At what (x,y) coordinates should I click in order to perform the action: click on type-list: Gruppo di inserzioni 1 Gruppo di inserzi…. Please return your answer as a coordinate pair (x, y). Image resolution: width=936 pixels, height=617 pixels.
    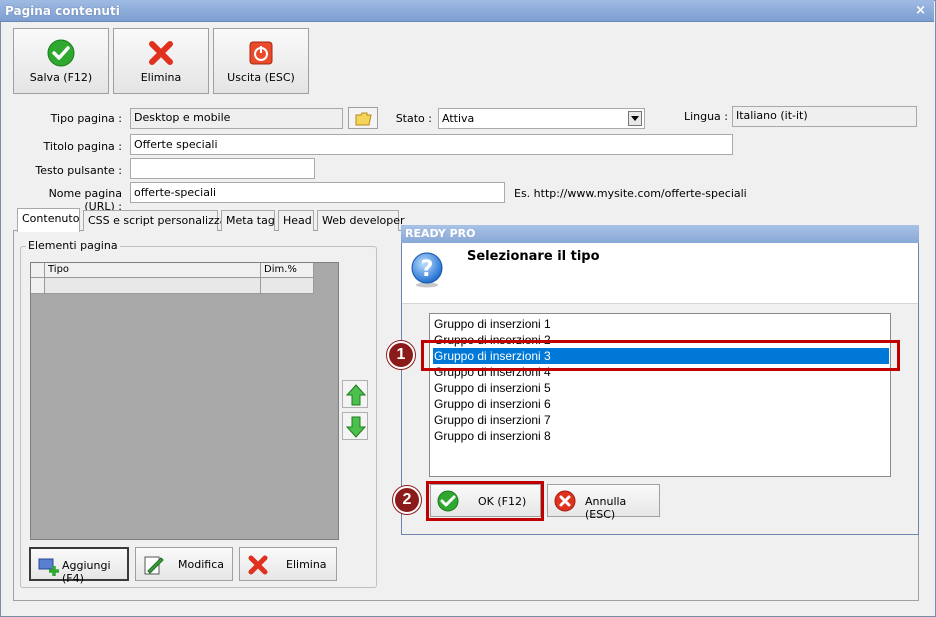
    Looking at the image, I should click on (660, 395).